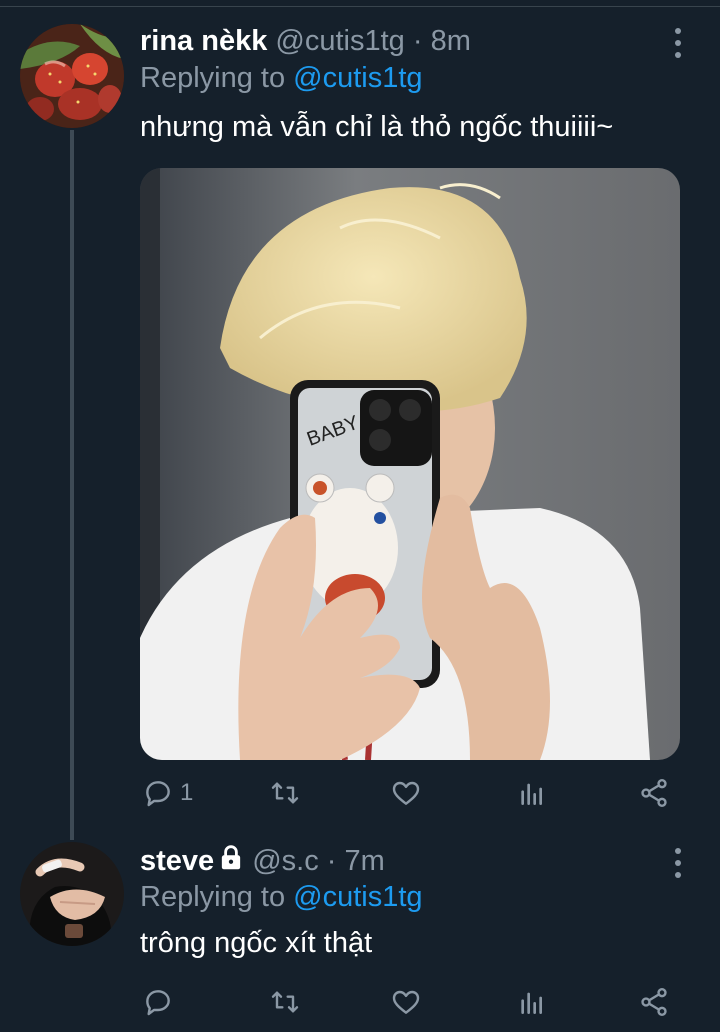 Image resolution: width=720 pixels, height=1032 pixels. I want to click on avatar-rina, so click(72, 76).